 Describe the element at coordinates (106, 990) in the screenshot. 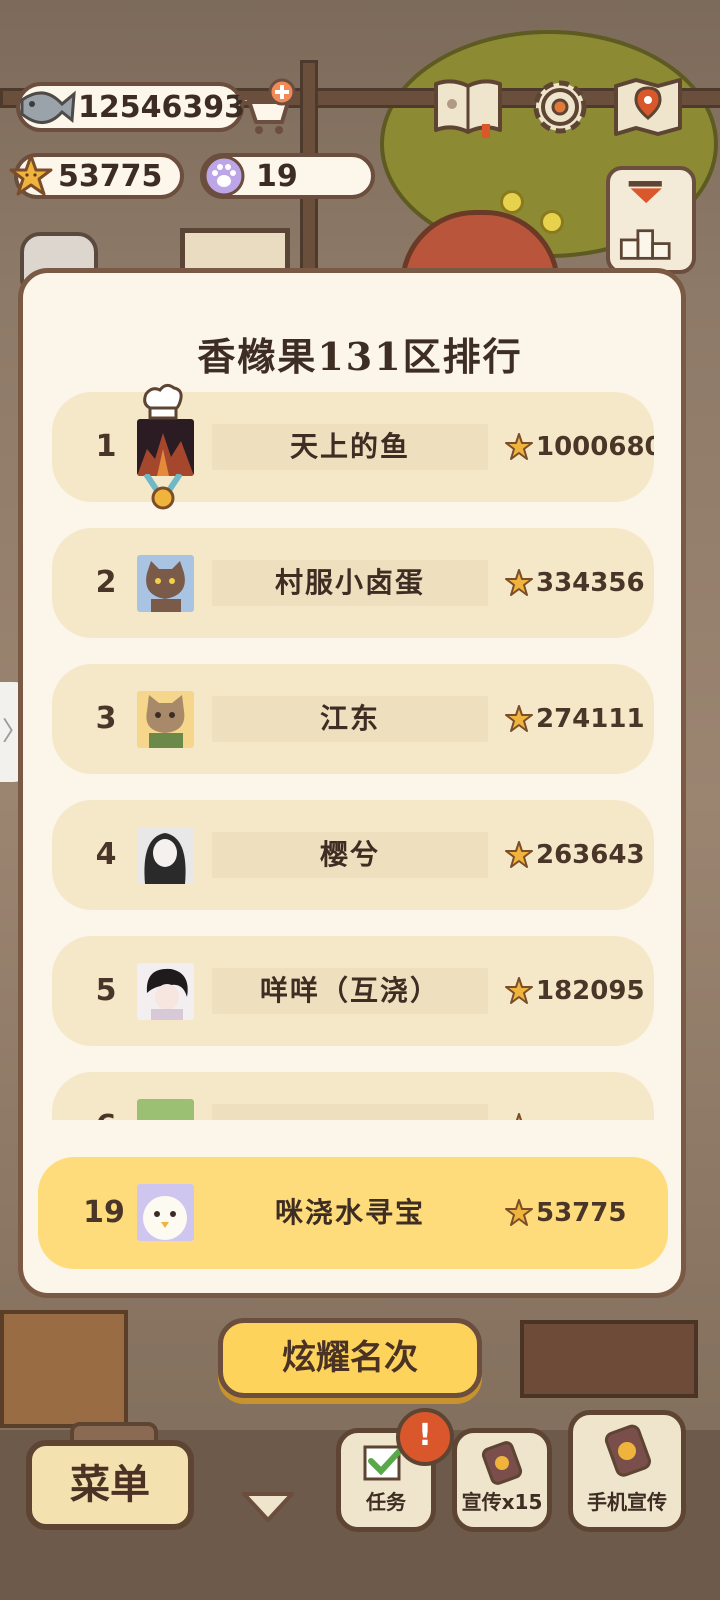

I see `rank-number: 5` at that location.